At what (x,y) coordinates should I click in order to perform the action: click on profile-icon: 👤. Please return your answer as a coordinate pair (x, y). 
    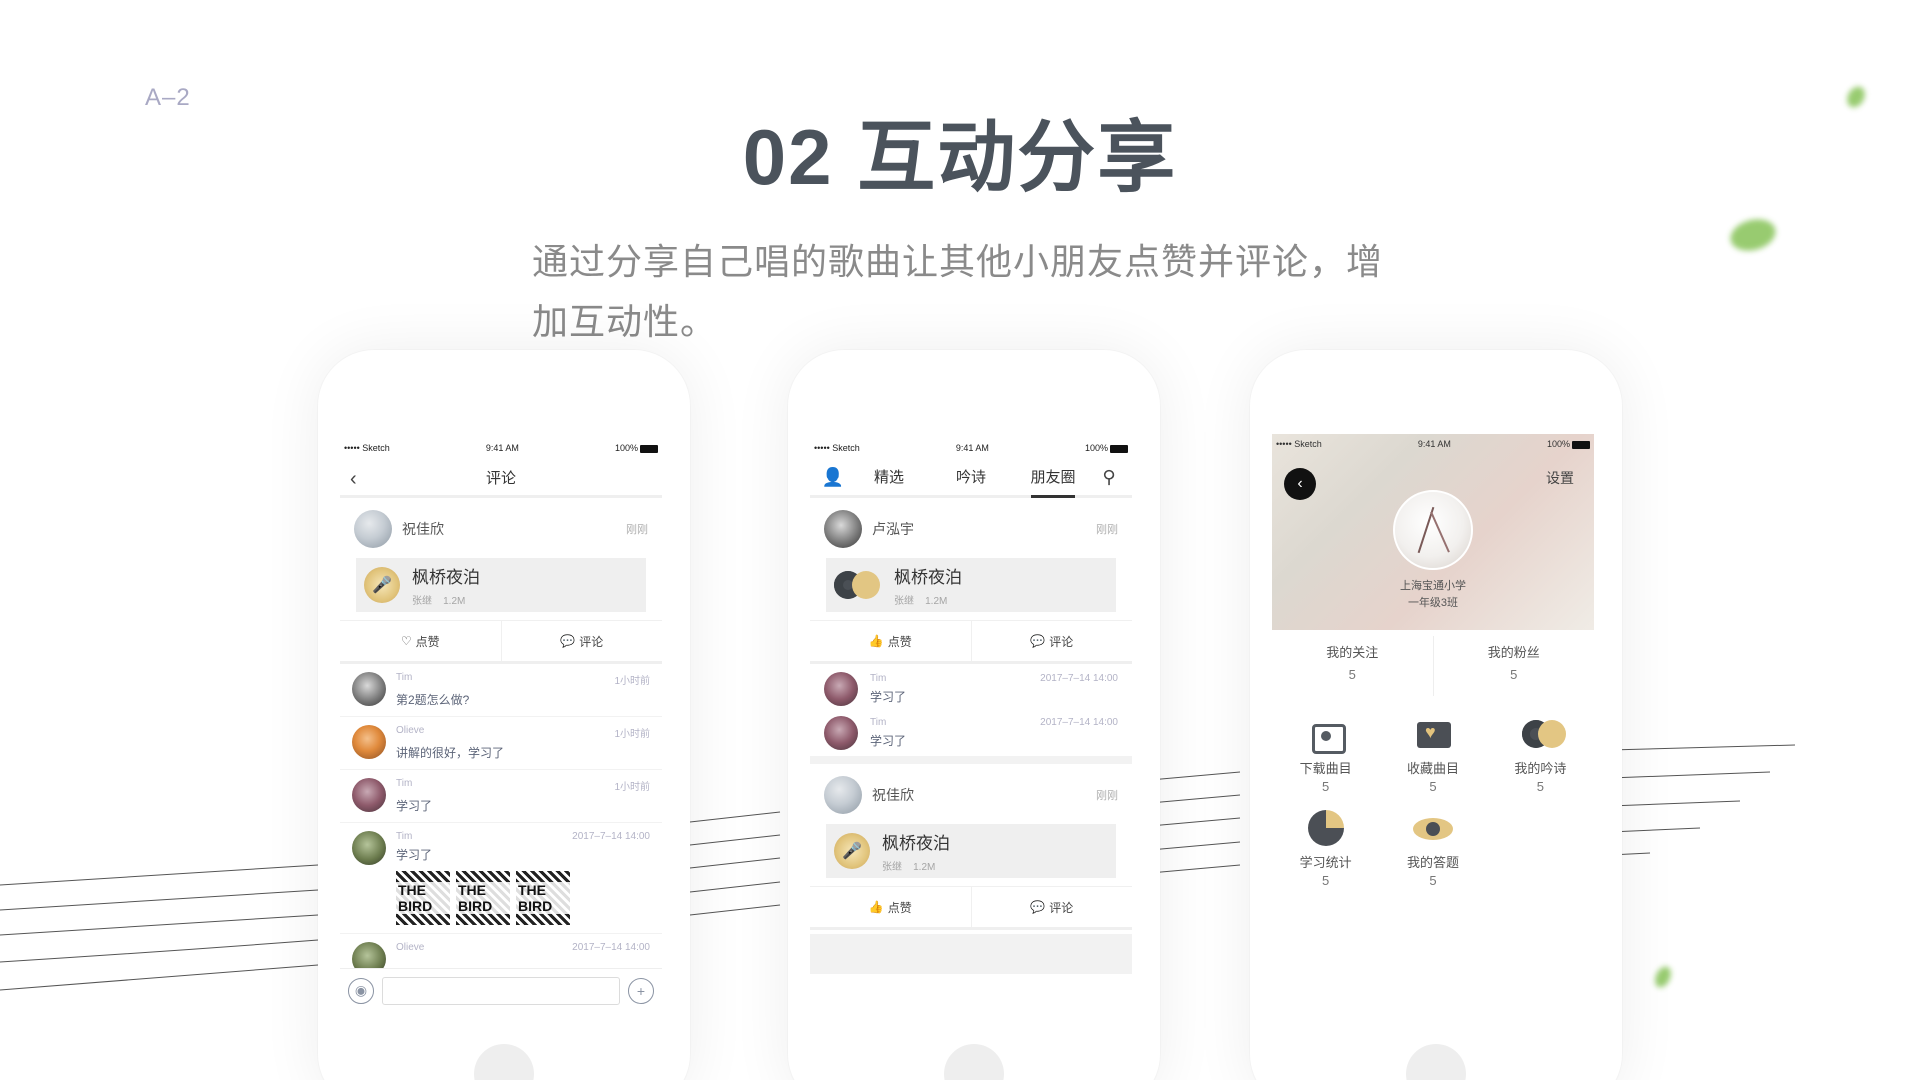
    Looking at the image, I should click on (833, 477).